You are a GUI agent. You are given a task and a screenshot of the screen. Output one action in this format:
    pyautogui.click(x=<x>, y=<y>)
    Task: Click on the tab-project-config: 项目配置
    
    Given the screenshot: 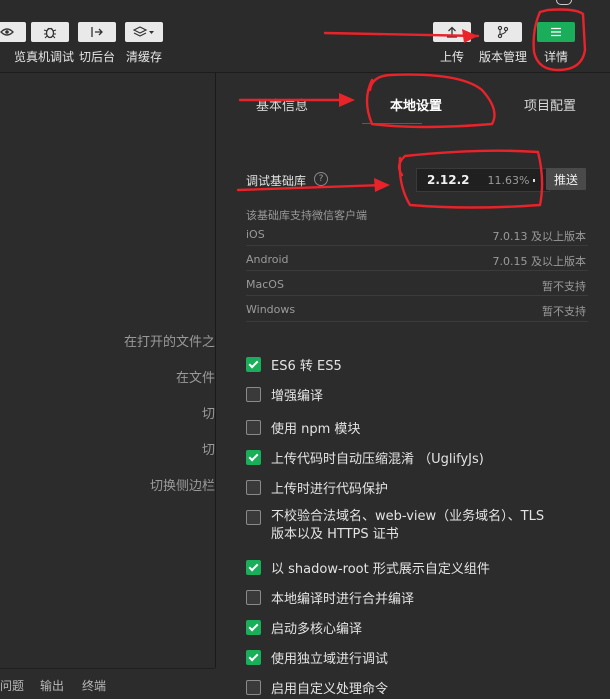 What is the action you would take?
    pyautogui.click(x=550, y=104)
    